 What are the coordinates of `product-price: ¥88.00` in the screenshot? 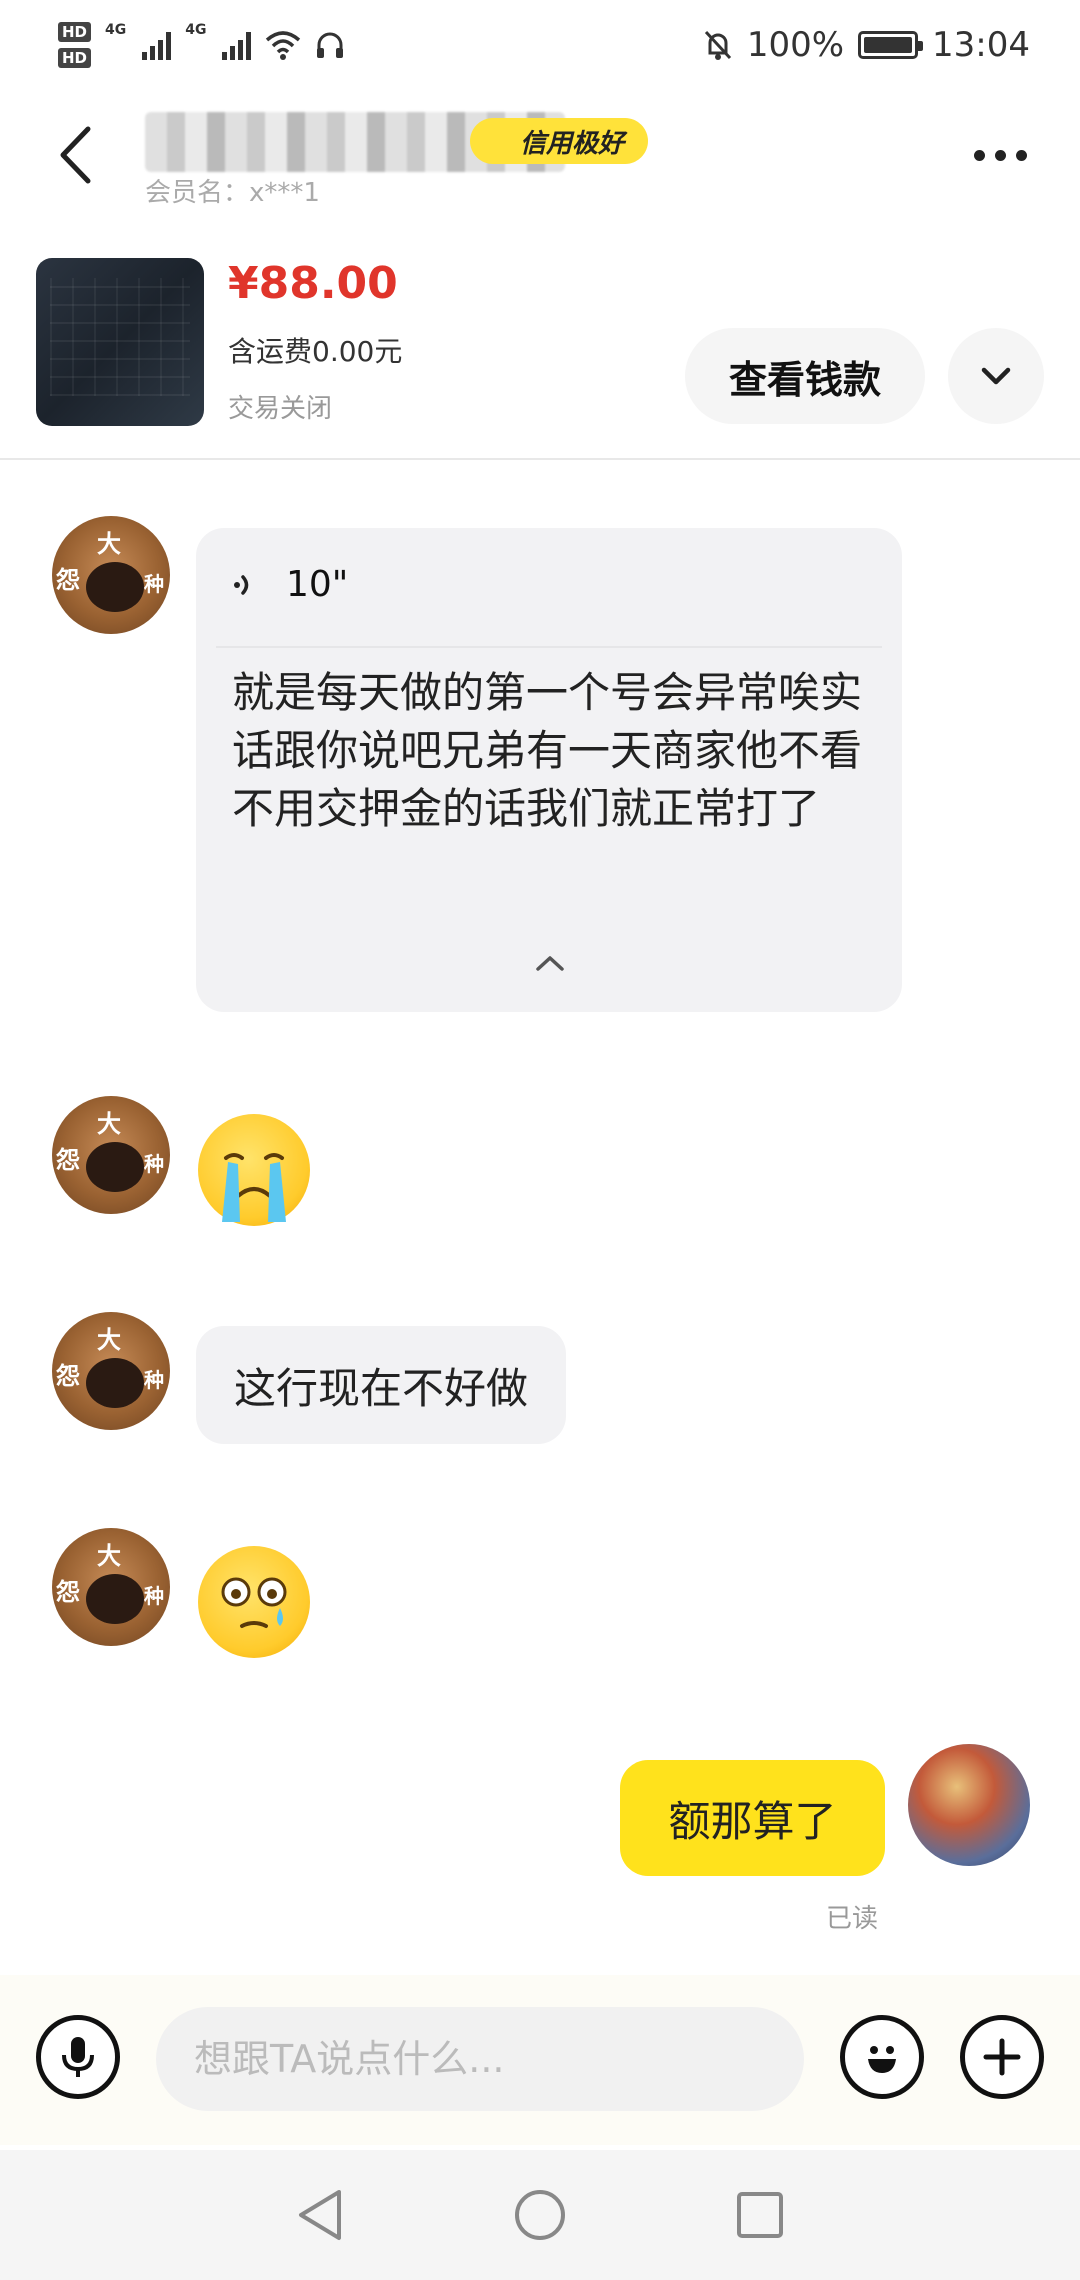 It's located at (313, 283).